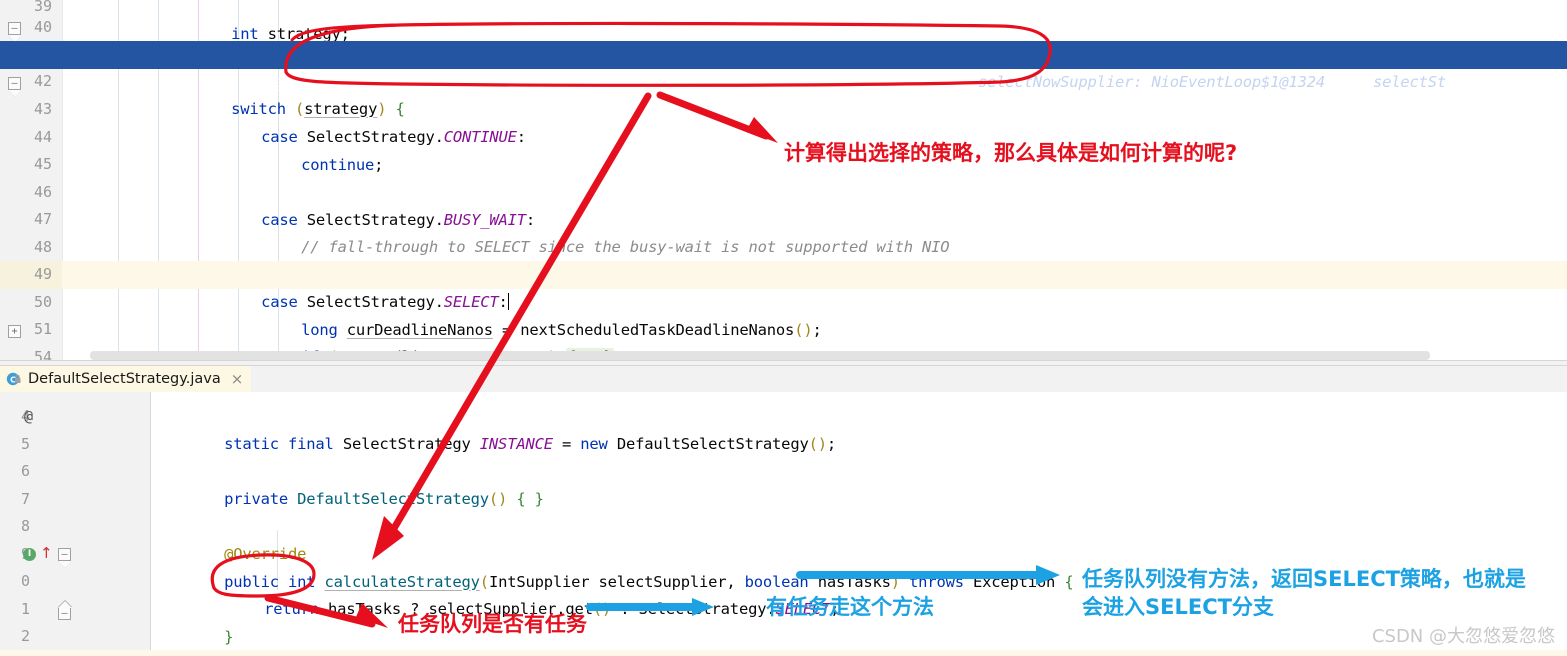  I want to click on override-arrow-icon: ↑, so click(46, 553).